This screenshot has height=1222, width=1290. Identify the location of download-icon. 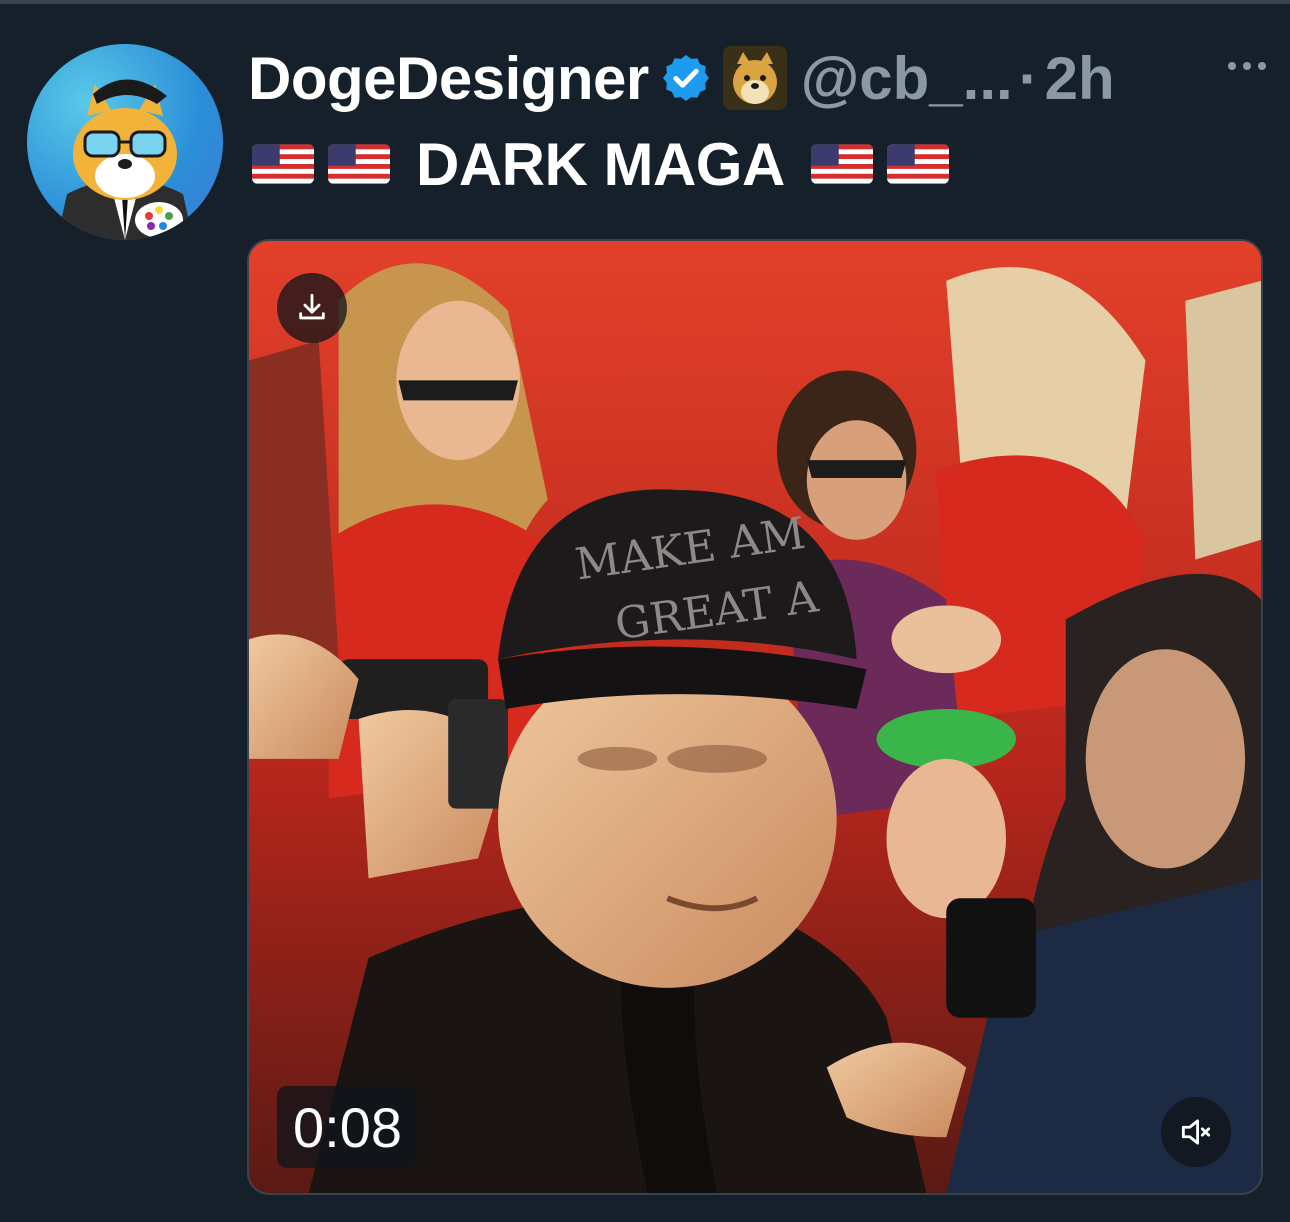
(312, 306).